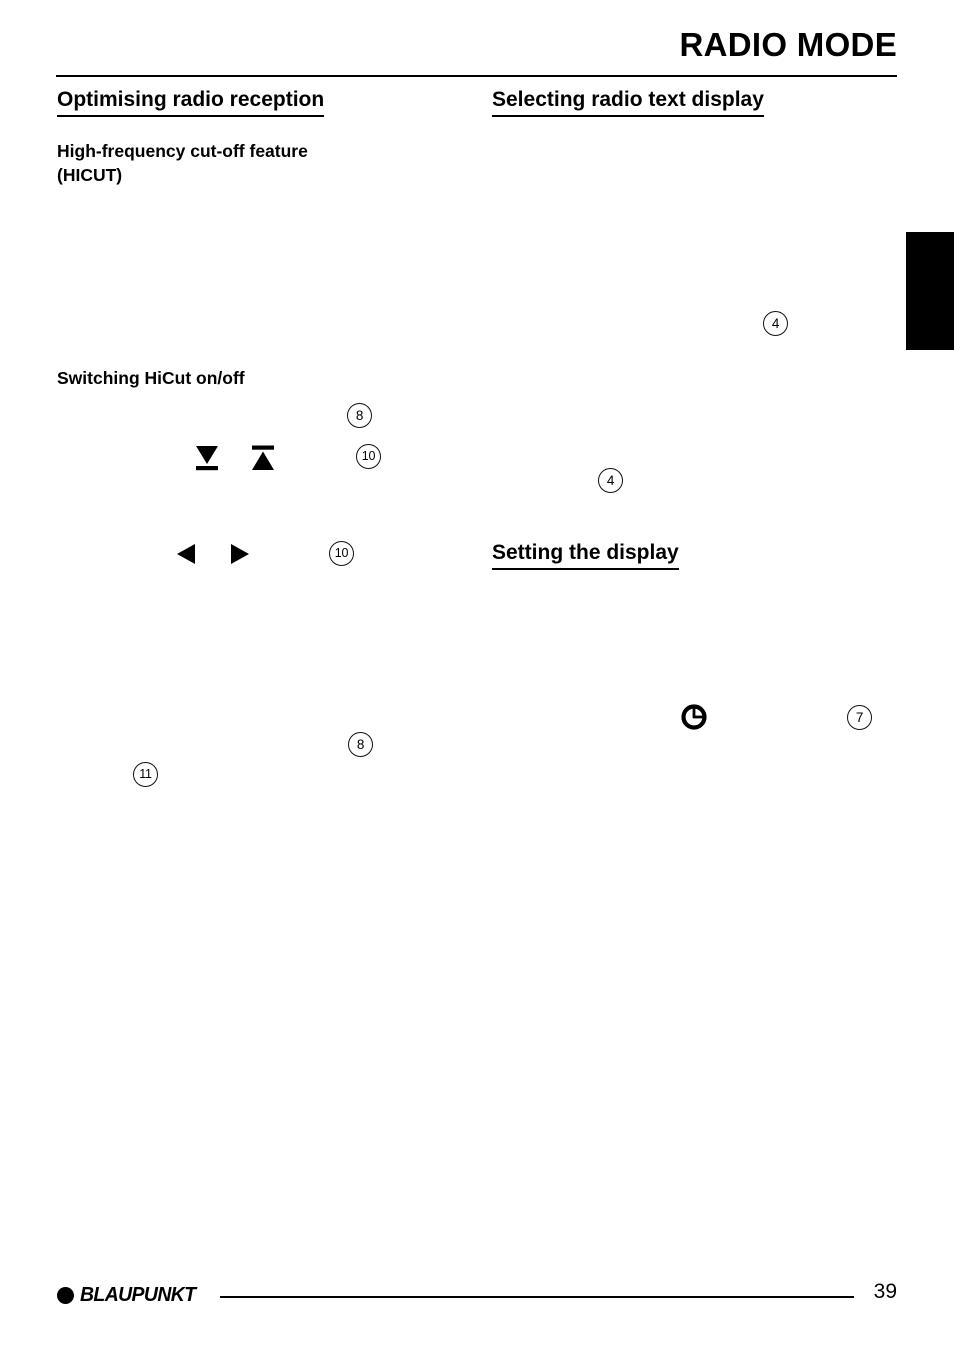 The height and width of the screenshot is (1349, 954). I want to click on blaupunkt-wordmark: BLAUPUNKT, so click(138, 1295).